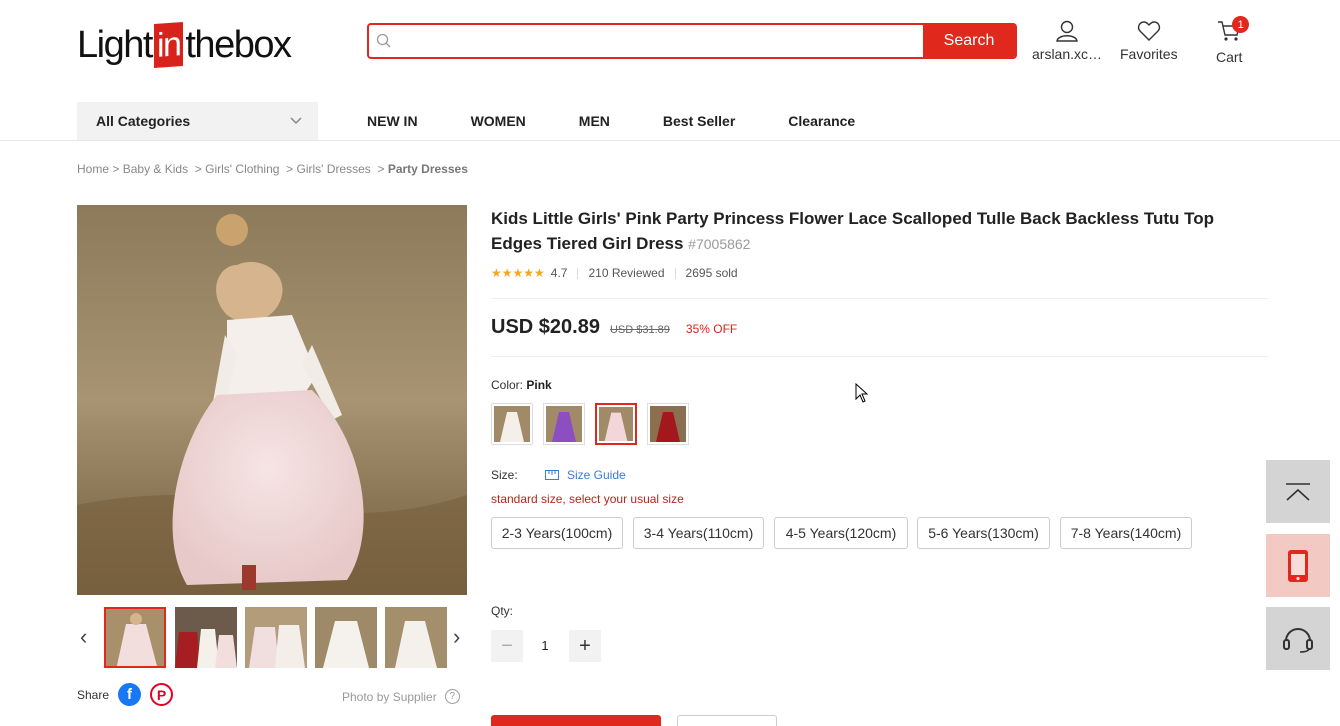 This screenshot has width=1340, height=726. Describe the element at coordinates (557, 533) in the screenshot. I see `size-option-2-3-years: 2-3 Years(100cm)` at that location.